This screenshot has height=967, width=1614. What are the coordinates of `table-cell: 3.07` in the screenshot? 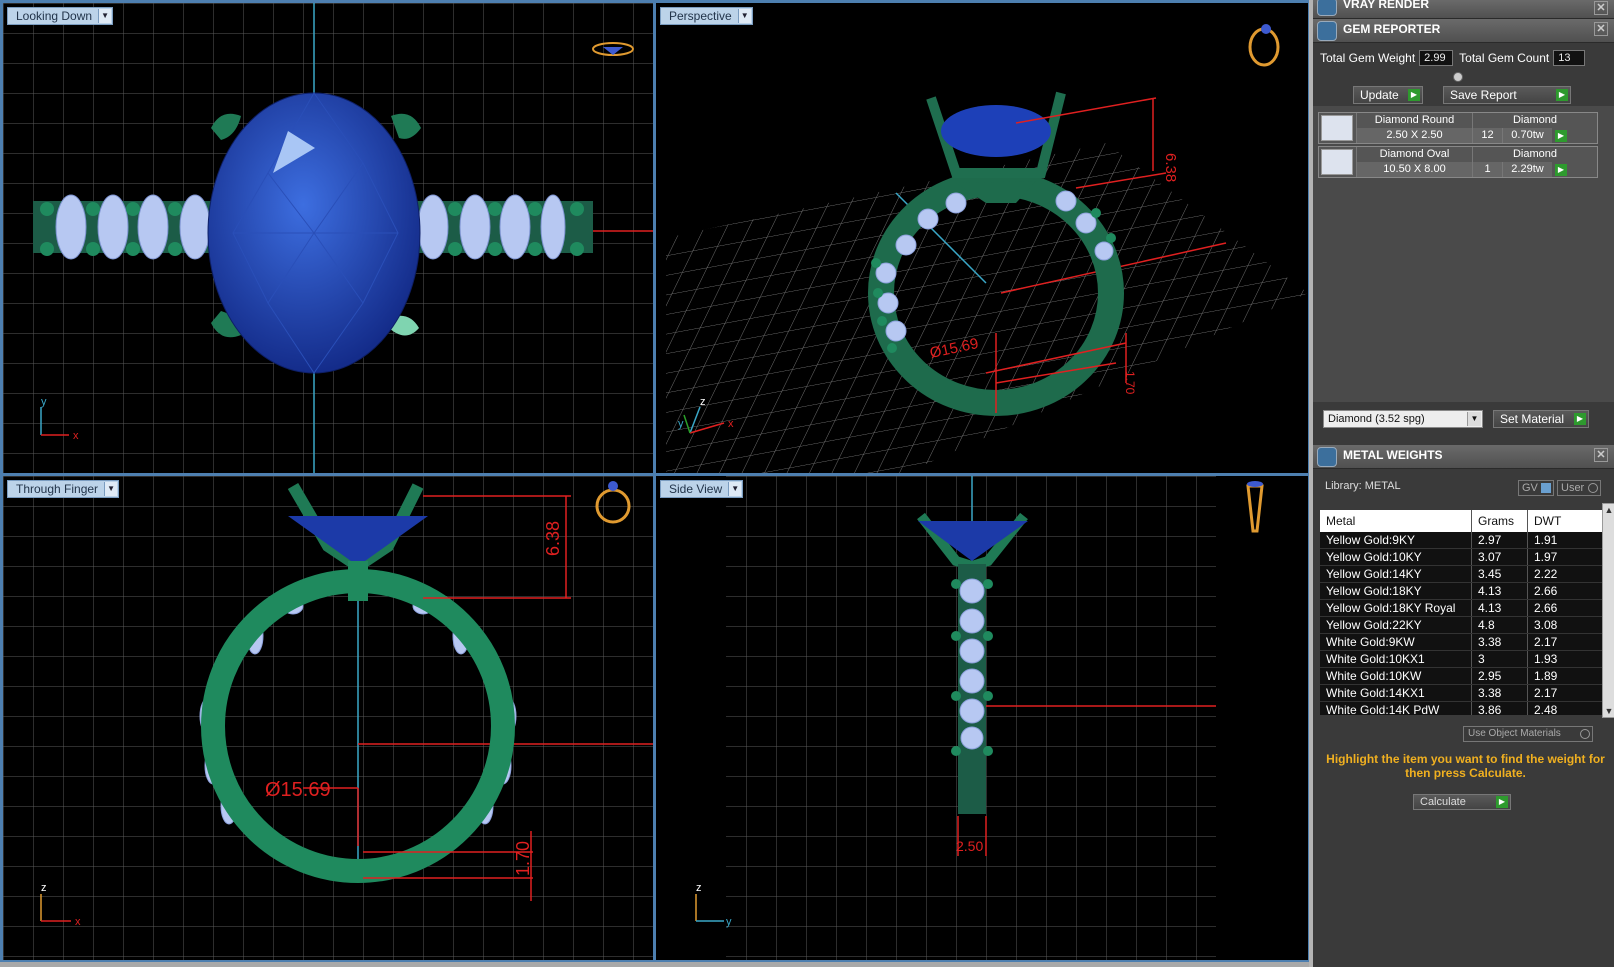 It's located at (1500, 557).